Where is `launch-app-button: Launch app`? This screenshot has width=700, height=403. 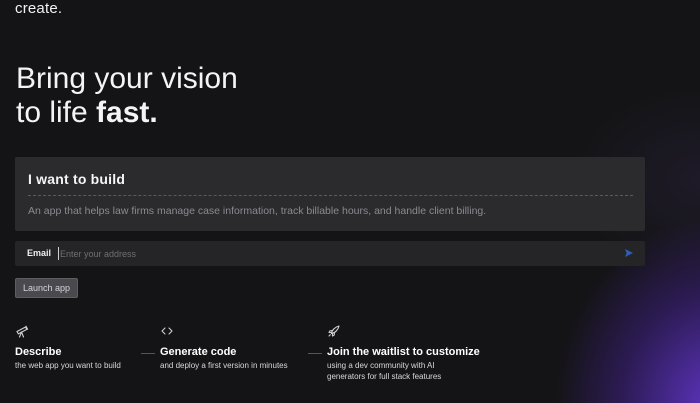
launch-app-button: Launch app is located at coordinates (46, 288).